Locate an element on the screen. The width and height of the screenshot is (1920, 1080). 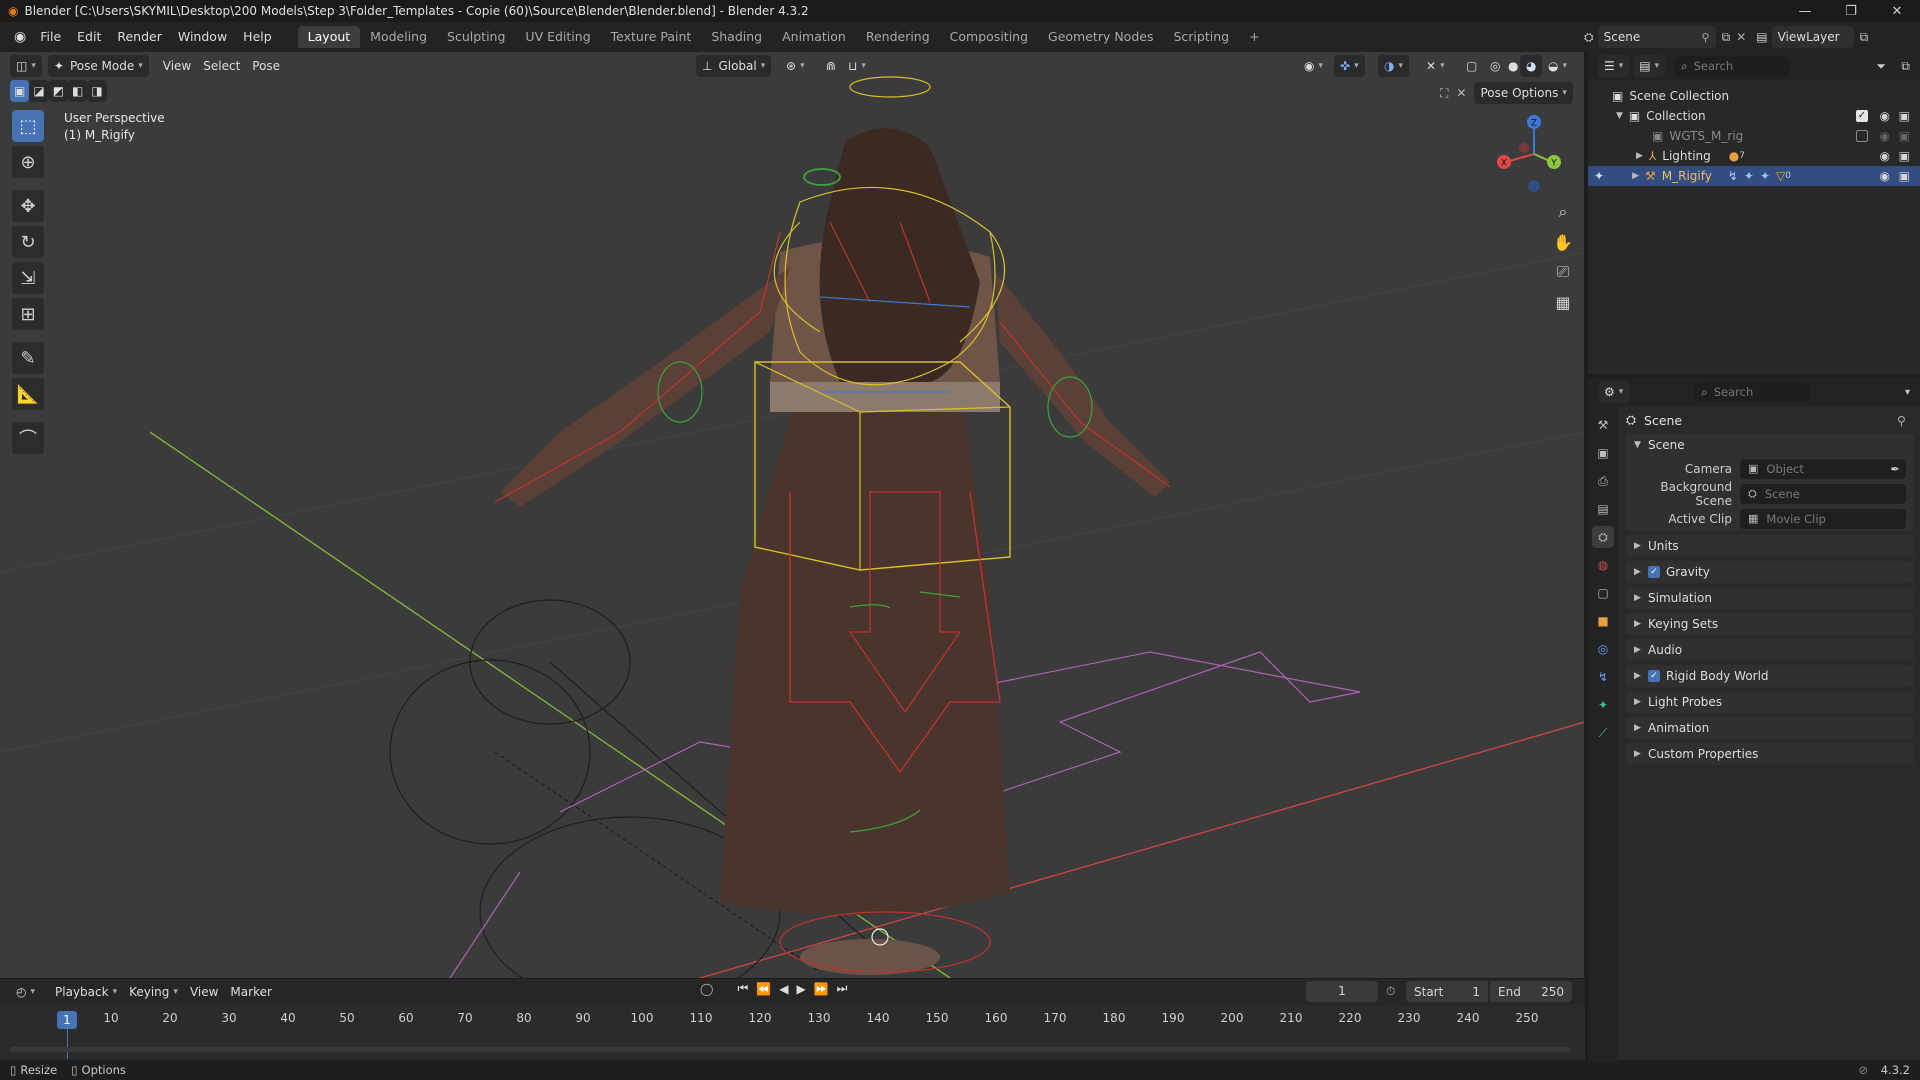
tab-physics: ◎ is located at coordinates (1603, 649).